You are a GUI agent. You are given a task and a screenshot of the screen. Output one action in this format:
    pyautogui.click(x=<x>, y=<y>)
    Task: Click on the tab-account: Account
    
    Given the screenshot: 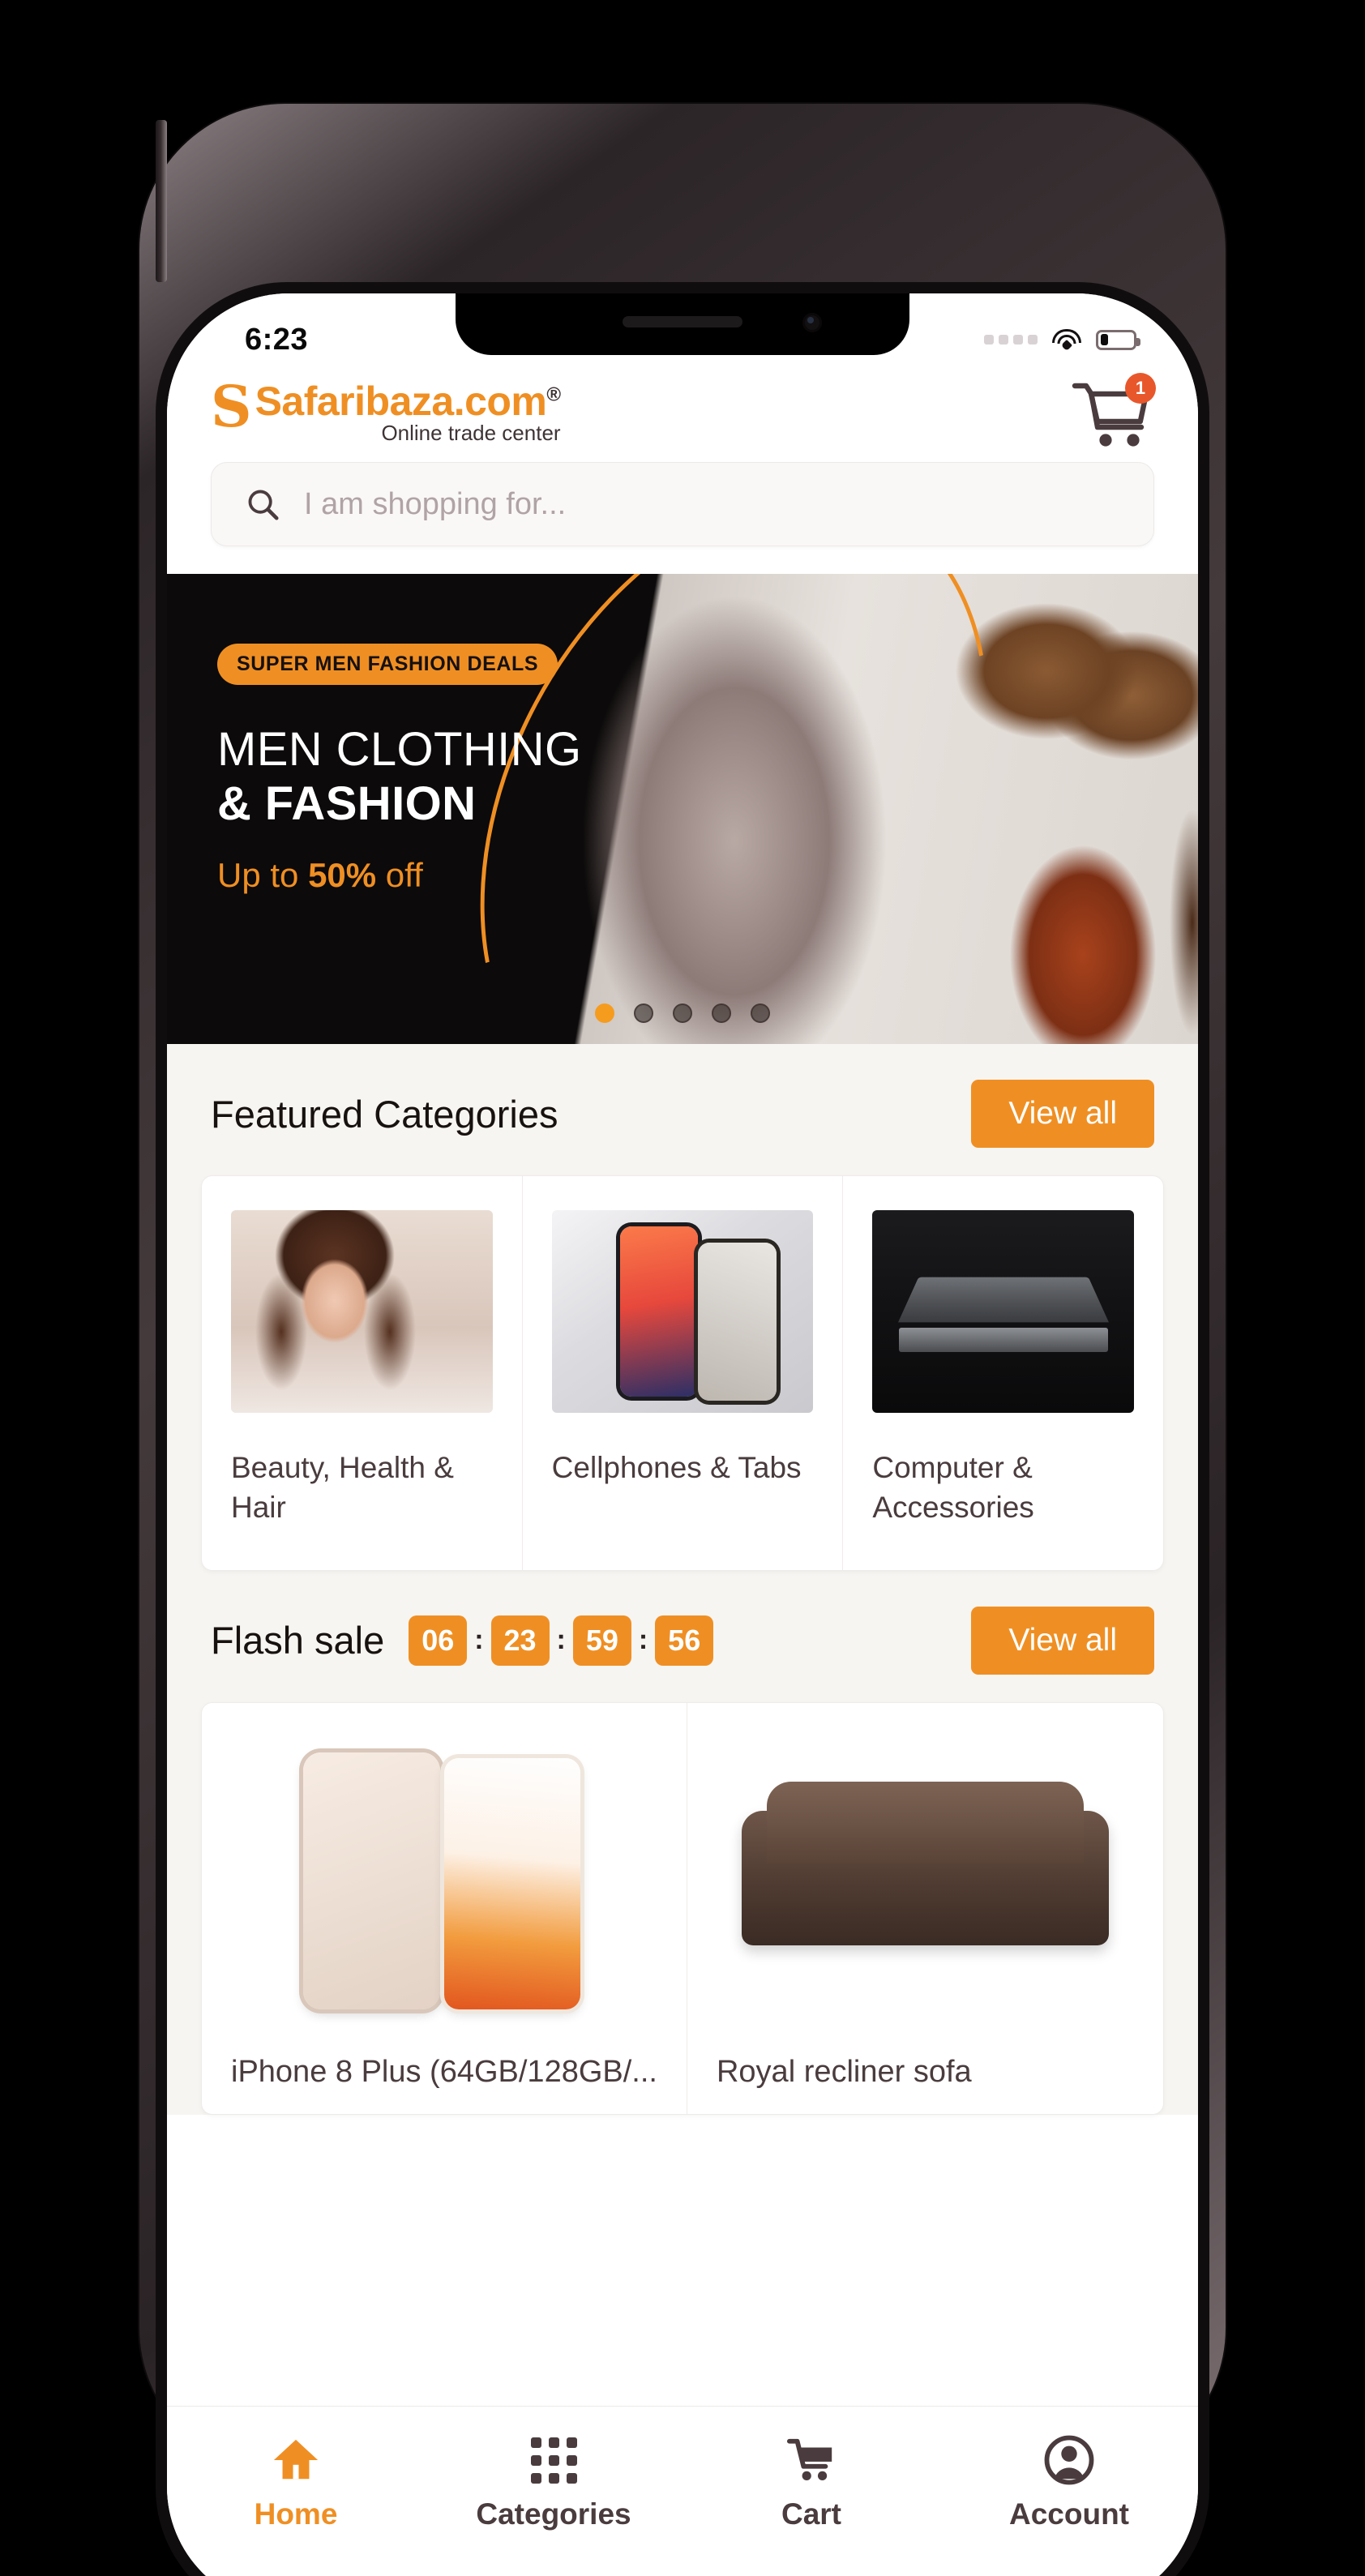 What is the action you would take?
    pyautogui.click(x=1069, y=2482)
    